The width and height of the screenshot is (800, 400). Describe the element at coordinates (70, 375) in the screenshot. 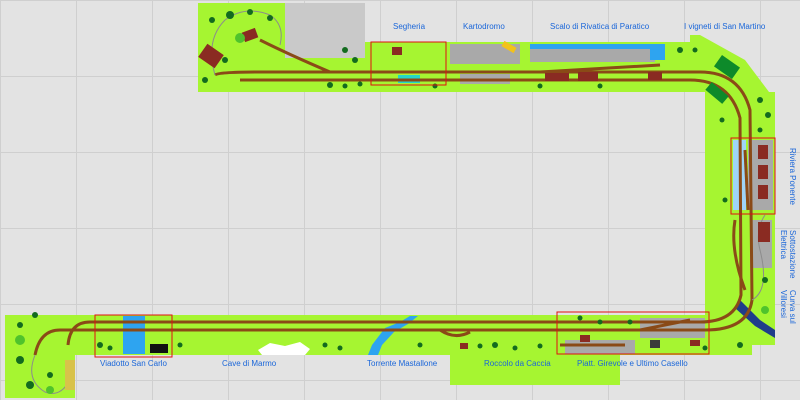

I see `yellow-marker` at that location.